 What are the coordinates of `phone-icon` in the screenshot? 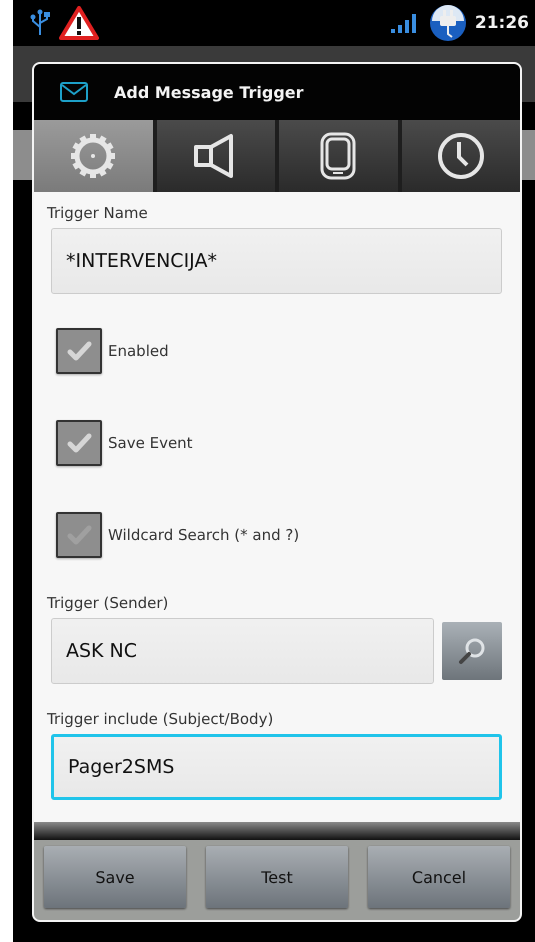 It's located at (338, 156).